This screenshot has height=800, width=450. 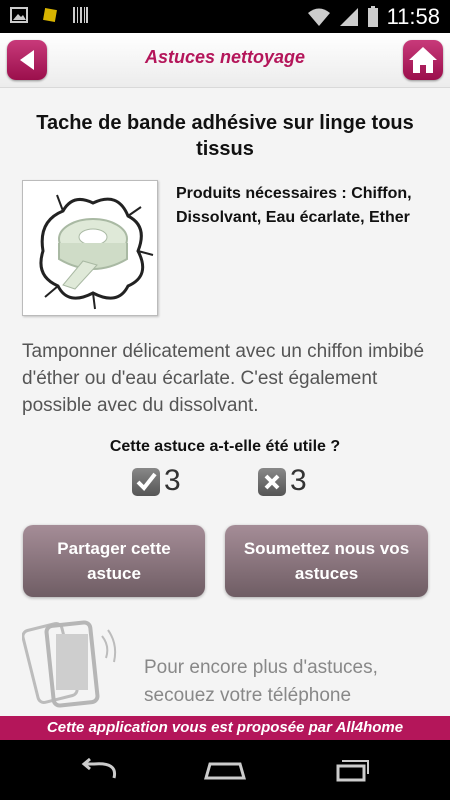 What do you see at coordinates (225, 57) in the screenshot?
I see `page-title: Astuces nettoyage` at bounding box center [225, 57].